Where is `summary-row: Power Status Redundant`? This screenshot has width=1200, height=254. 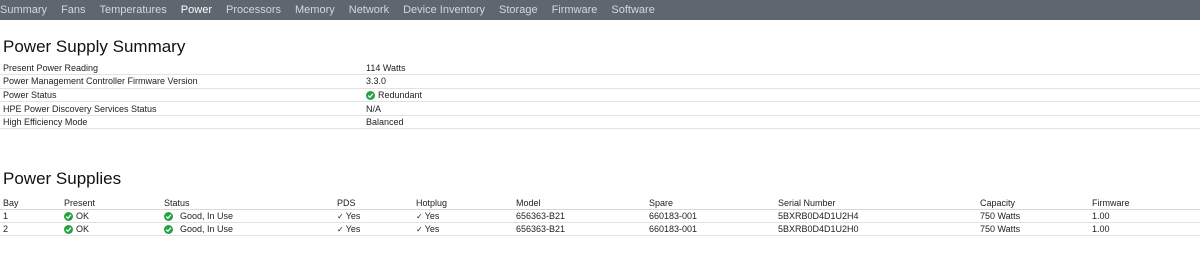
summary-row: Power Status Redundant is located at coordinates (600, 95).